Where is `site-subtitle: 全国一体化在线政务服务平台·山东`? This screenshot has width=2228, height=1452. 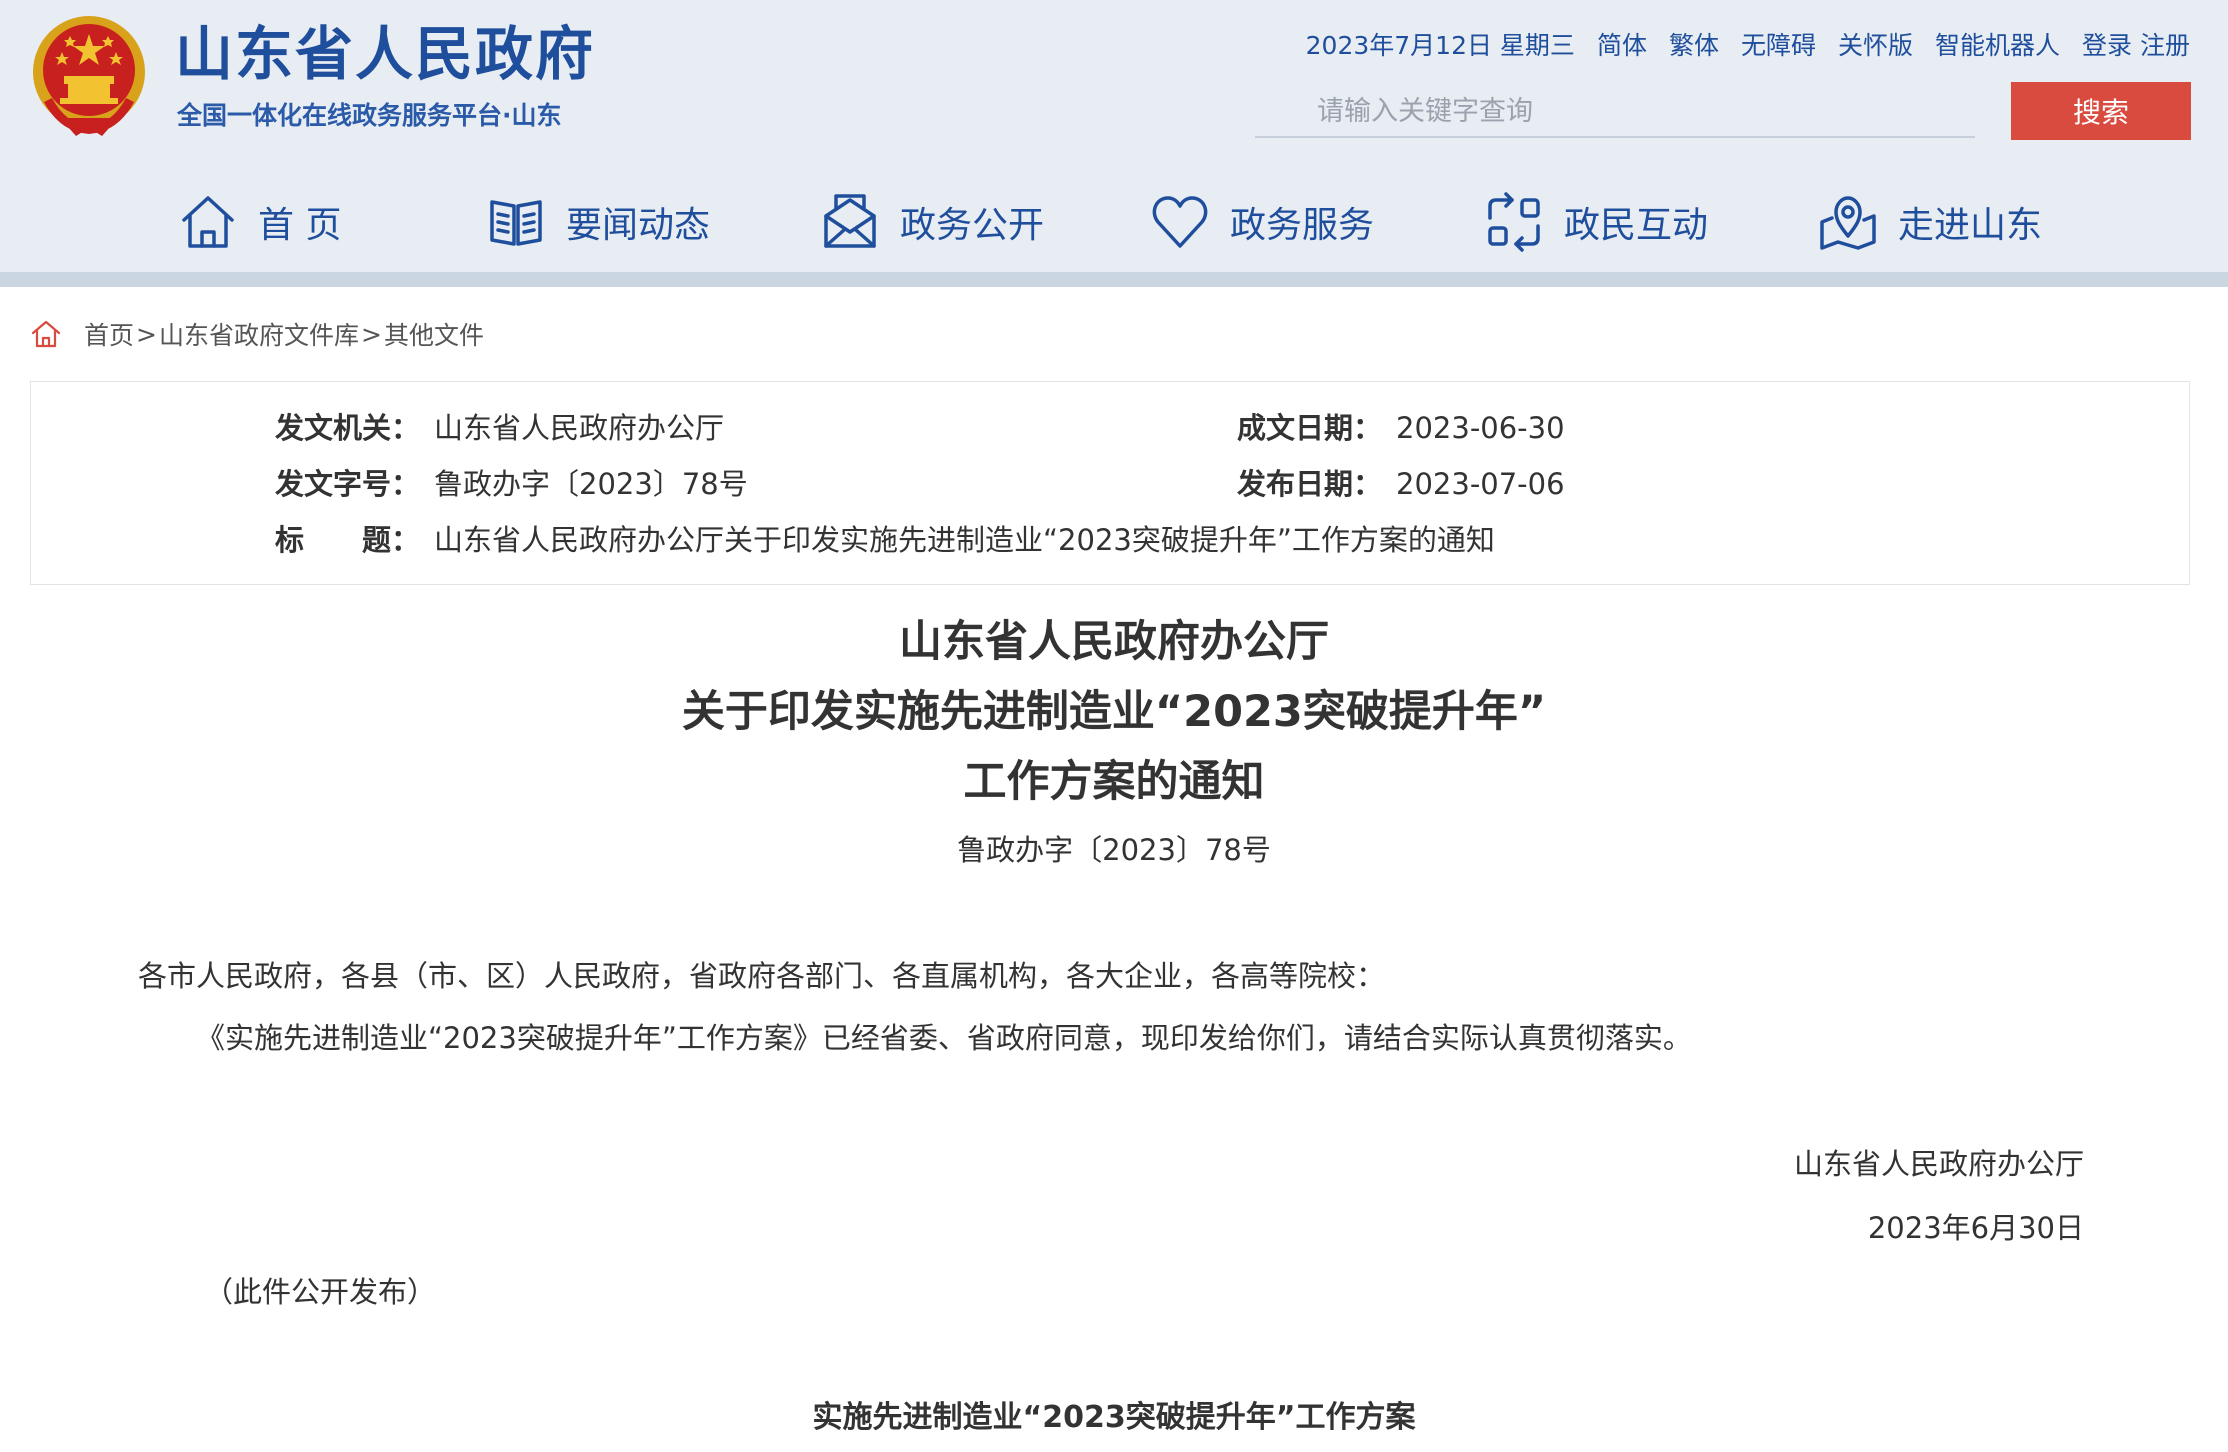
site-subtitle: 全国一体化在线政务服务平台·山东 is located at coordinates (369, 115).